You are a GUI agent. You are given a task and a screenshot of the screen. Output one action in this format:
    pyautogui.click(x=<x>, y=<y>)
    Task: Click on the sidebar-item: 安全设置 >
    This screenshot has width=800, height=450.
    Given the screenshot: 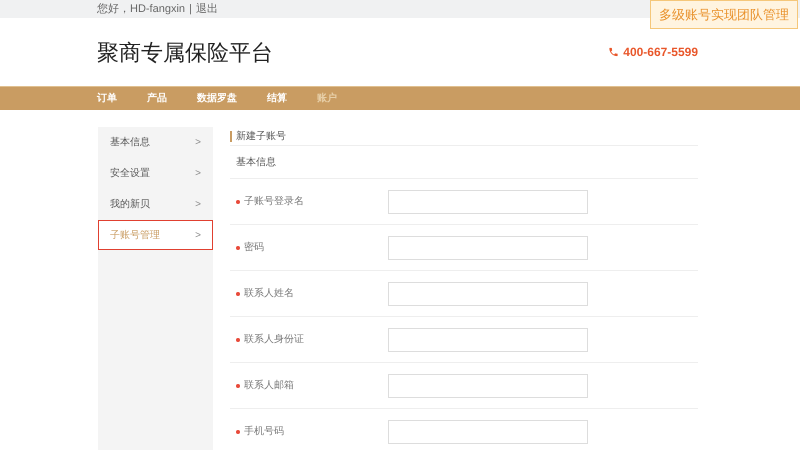 What is the action you would take?
    pyautogui.click(x=155, y=173)
    